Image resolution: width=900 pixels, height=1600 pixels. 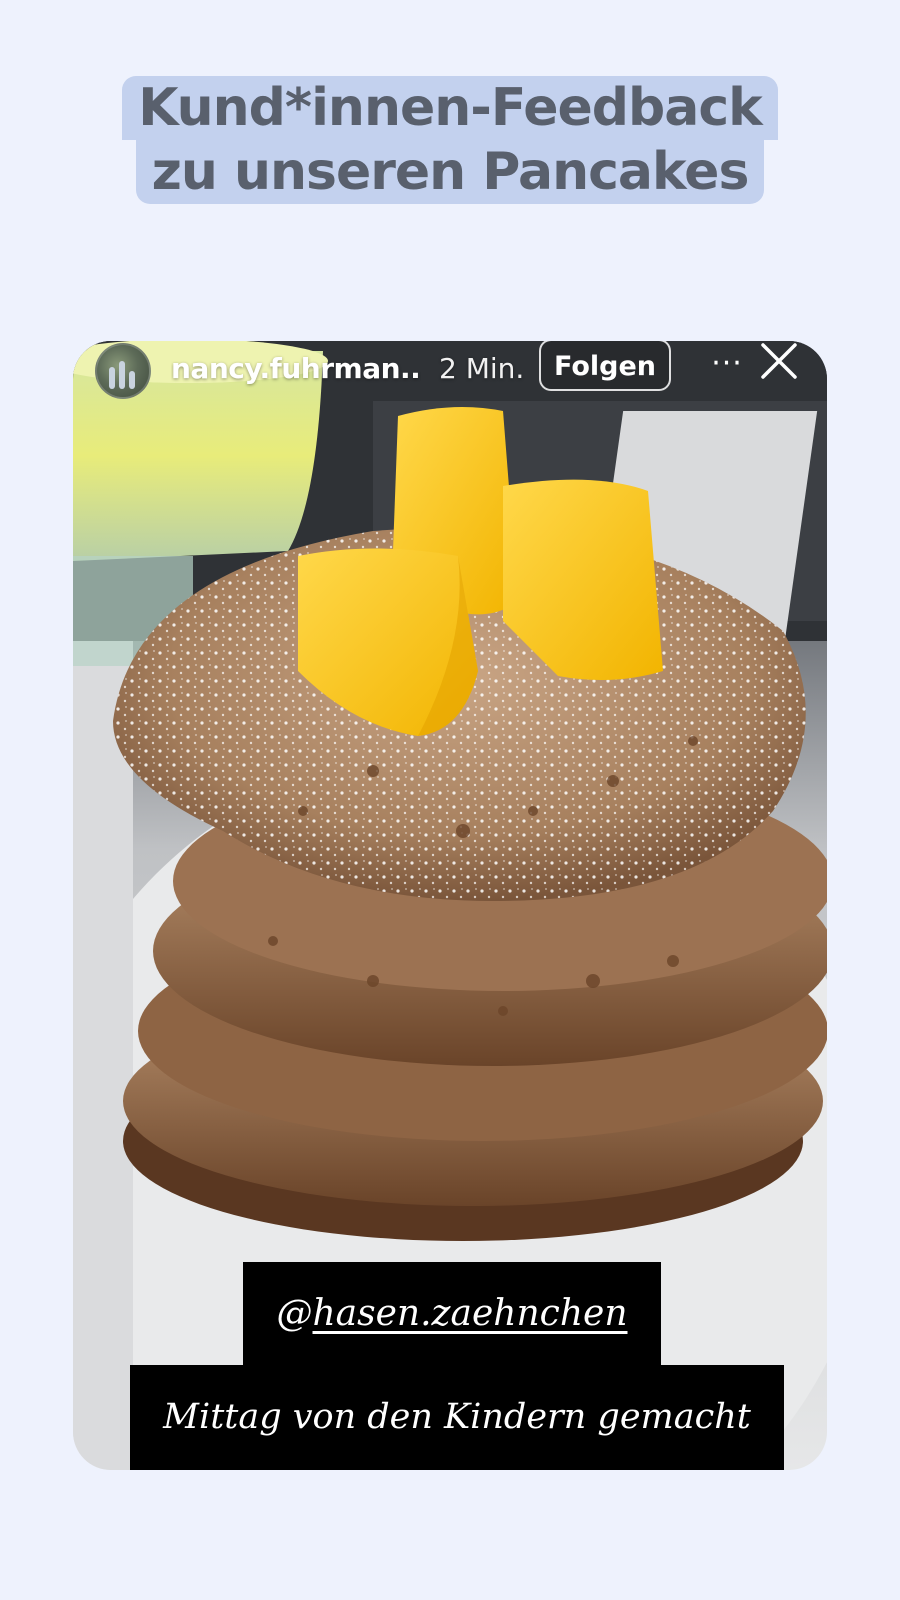 I want to click on mention-caption: @hasen.zaehnchen, so click(x=452, y=1314).